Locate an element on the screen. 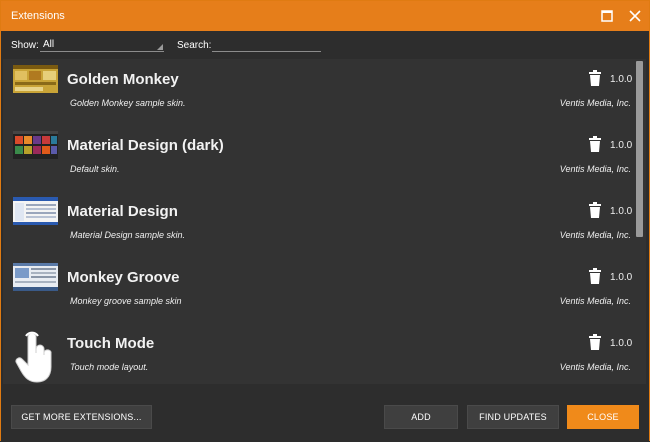  extension-description: Touch mode layout. is located at coordinates (109, 367).